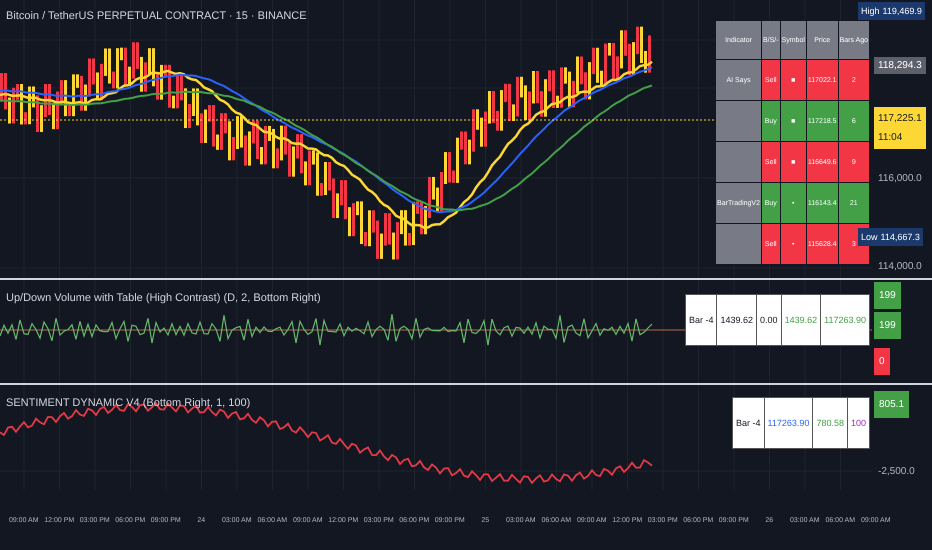  I want to click on price-badge: Low 114,667.3, so click(890, 237).